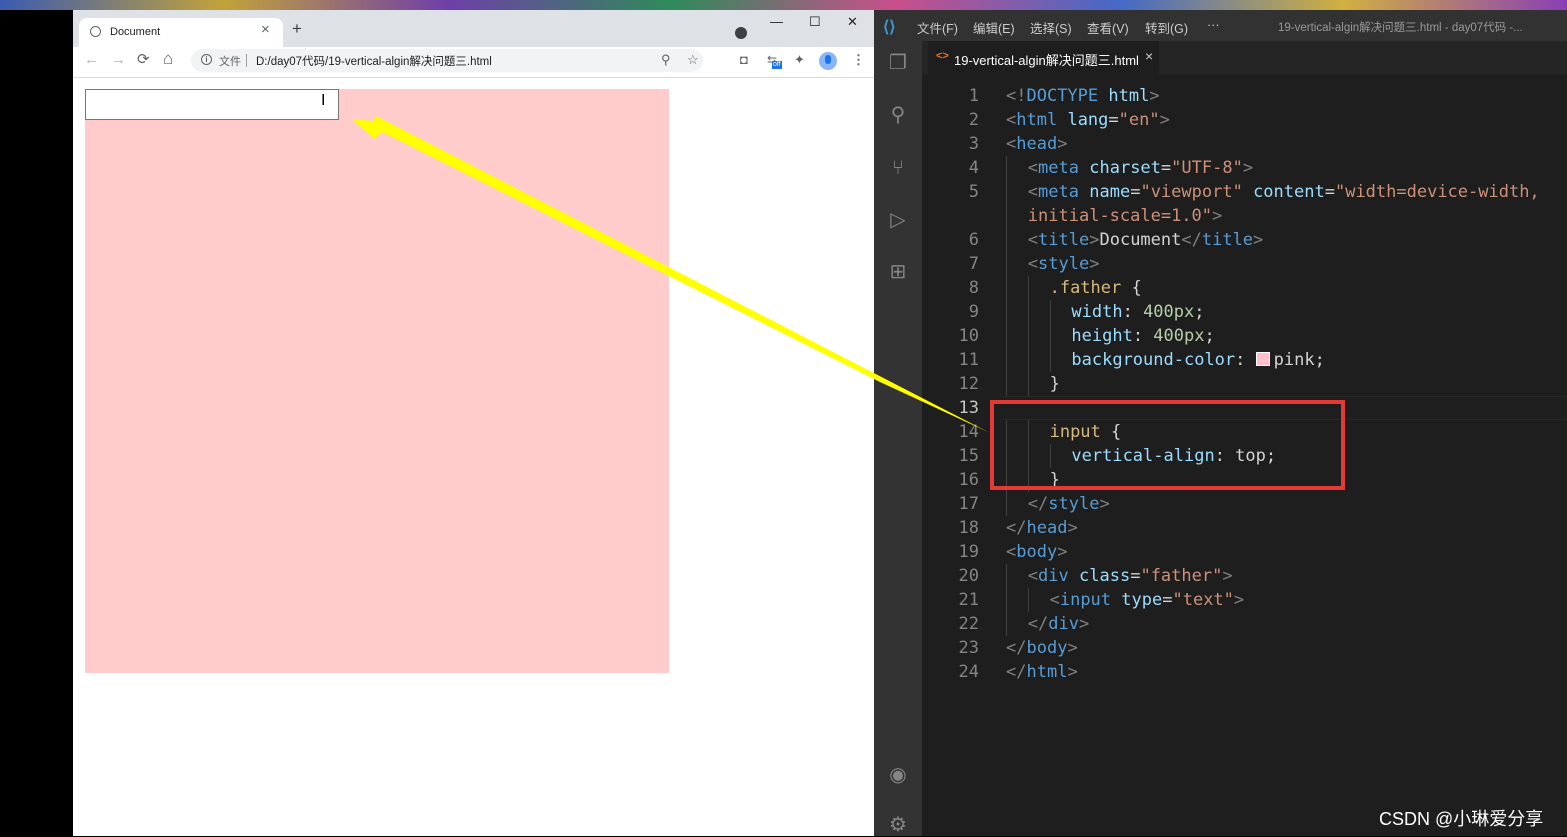 This screenshot has height=837, width=1567. Describe the element at coordinates (1051, 27) in the screenshot. I see `menu-selection: 选择(S)` at that location.